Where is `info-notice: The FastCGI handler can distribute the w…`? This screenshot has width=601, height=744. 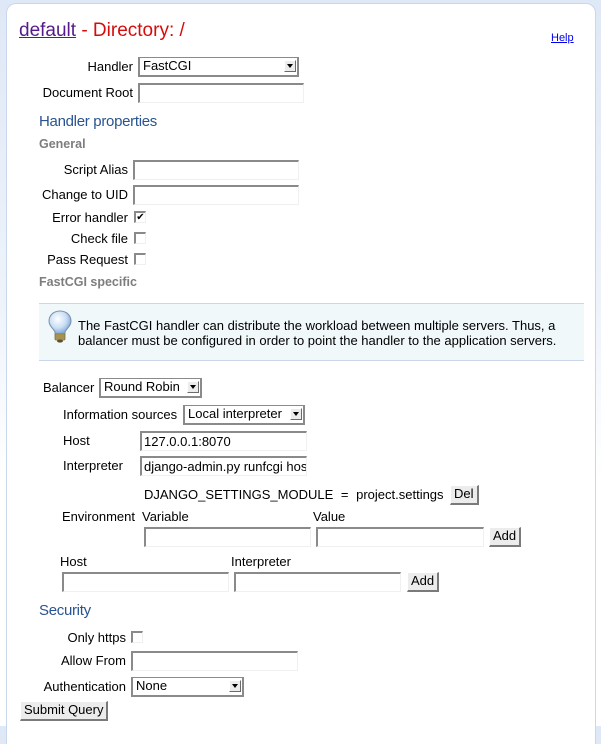 info-notice: The FastCGI handler can distribute the w… is located at coordinates (311, 332).